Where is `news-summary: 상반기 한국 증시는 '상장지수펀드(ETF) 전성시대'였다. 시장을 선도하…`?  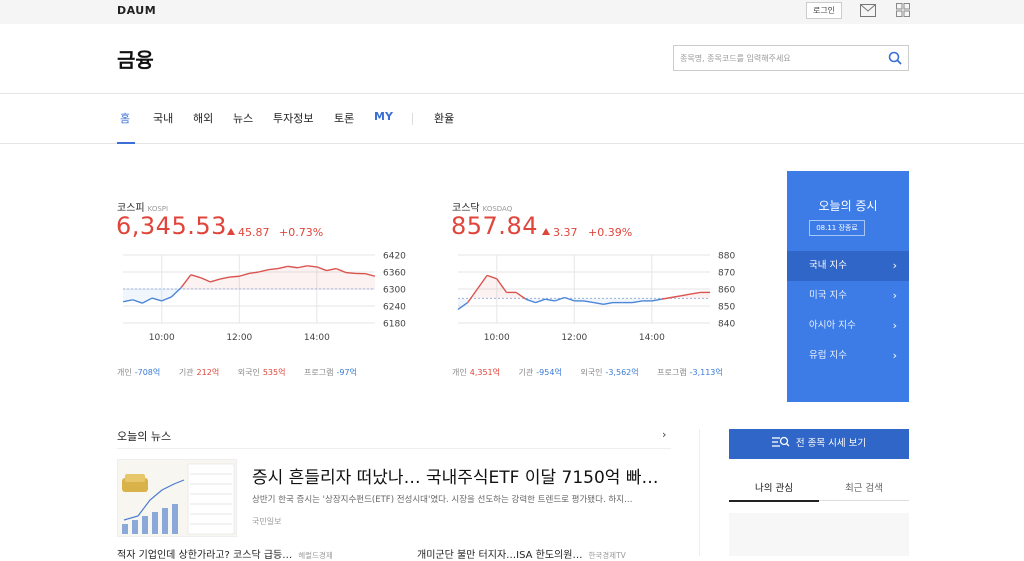 news-summary: 상반기 한국 증시는 '상장지수펀드(ETF) 전성시대'였다. 시장을 선도하… is located at coordinates (442, 499).